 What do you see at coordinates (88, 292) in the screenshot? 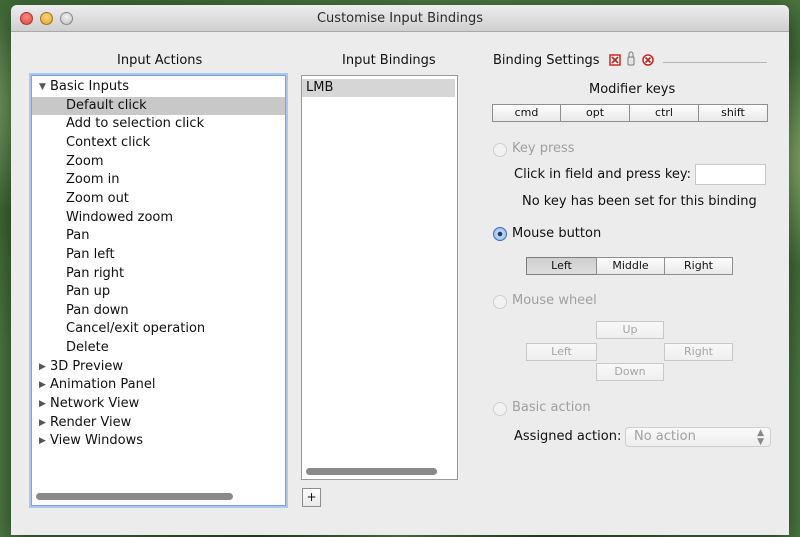
I see `tree-item-label: Pan up` at bounding box center [88, 292].